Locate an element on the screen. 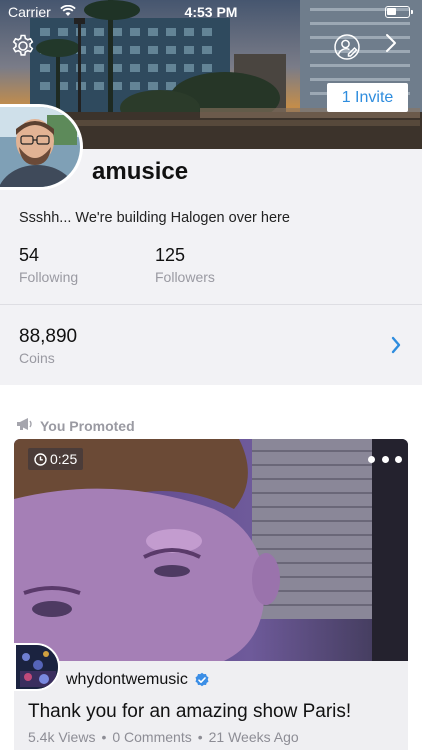 This screenshot has width=422, height=750. video-title: Thank you for an amazing show Paris! is located at coordinates (189, 712).